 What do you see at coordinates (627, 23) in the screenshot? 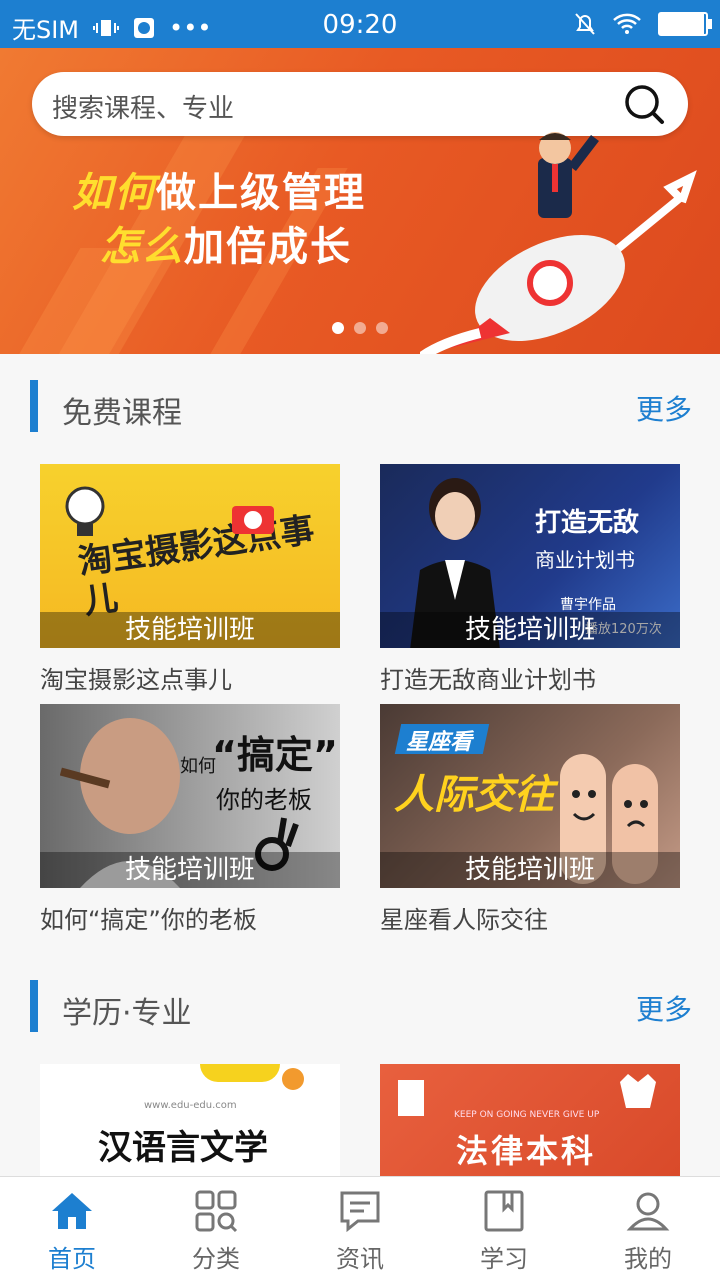
I see `wifi-icon` at bounding box center [627, 23].